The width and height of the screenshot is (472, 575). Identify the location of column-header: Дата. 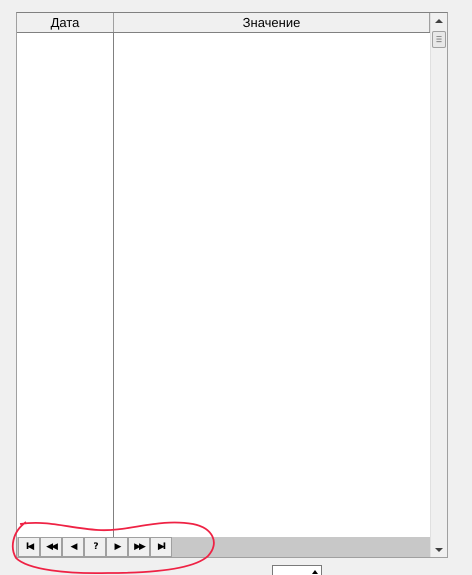
(65, 22).